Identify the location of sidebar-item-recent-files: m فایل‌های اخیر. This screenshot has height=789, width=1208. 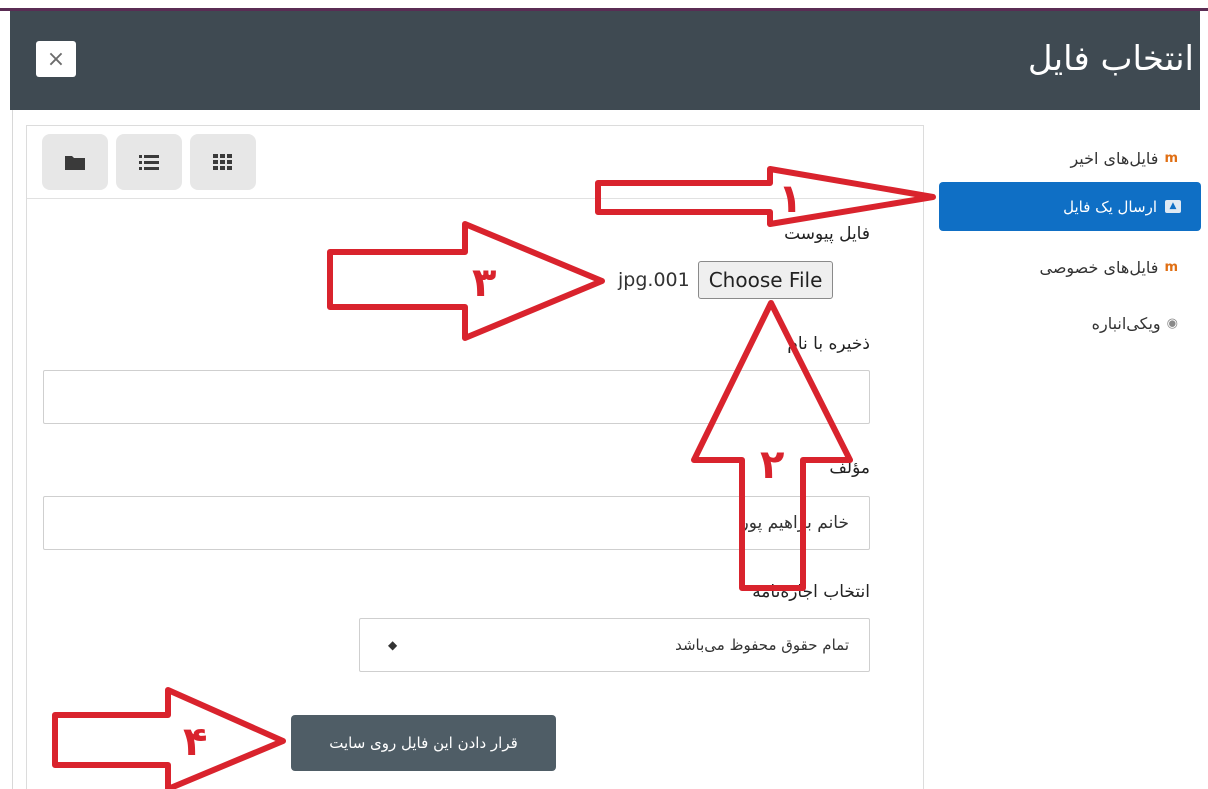
(1124, 158).